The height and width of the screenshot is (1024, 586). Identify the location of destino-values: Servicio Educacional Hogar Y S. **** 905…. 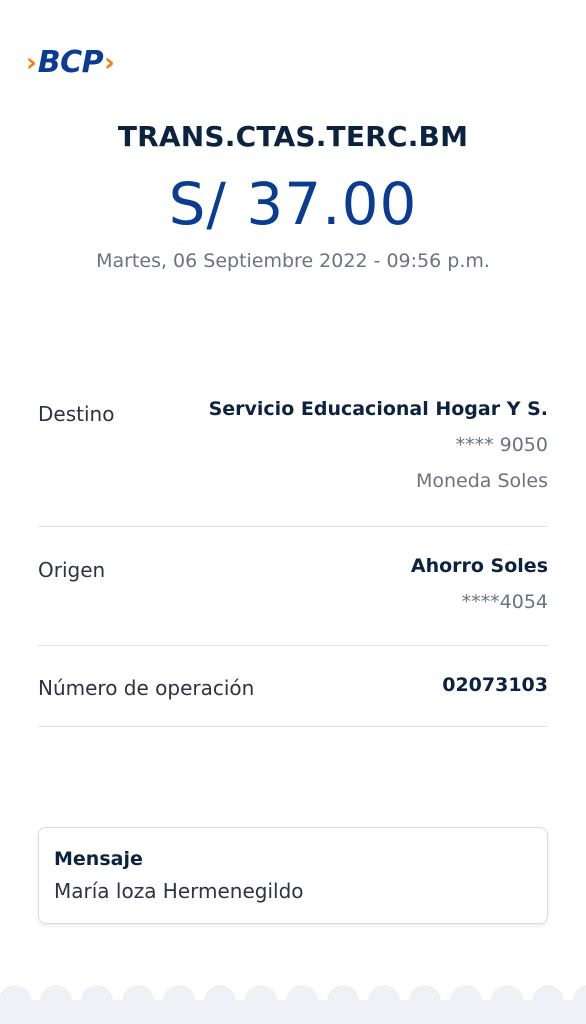
(378, 445).